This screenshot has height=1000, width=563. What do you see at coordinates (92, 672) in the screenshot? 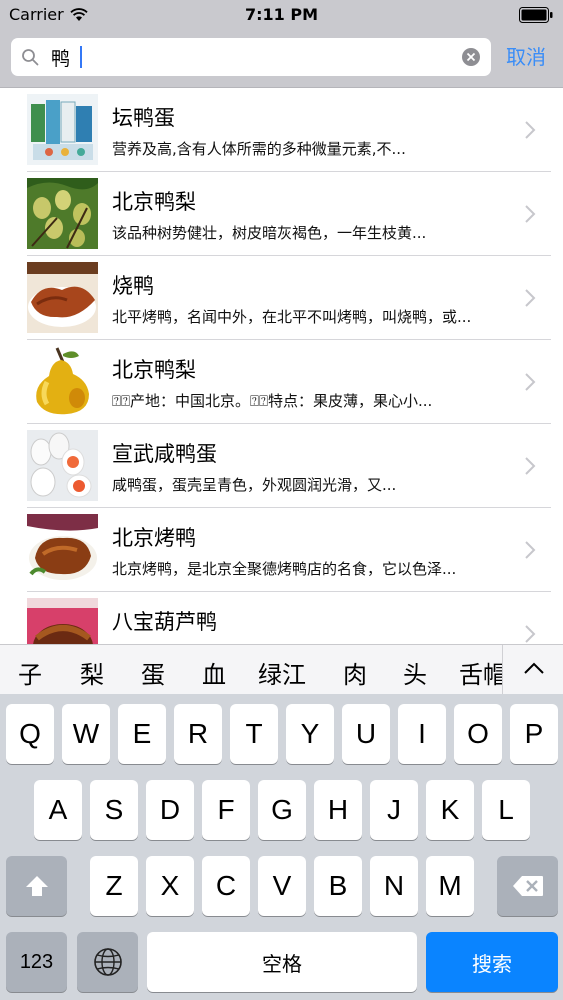
I see `candidate-word: 梨` at bounding box center [92, 672].